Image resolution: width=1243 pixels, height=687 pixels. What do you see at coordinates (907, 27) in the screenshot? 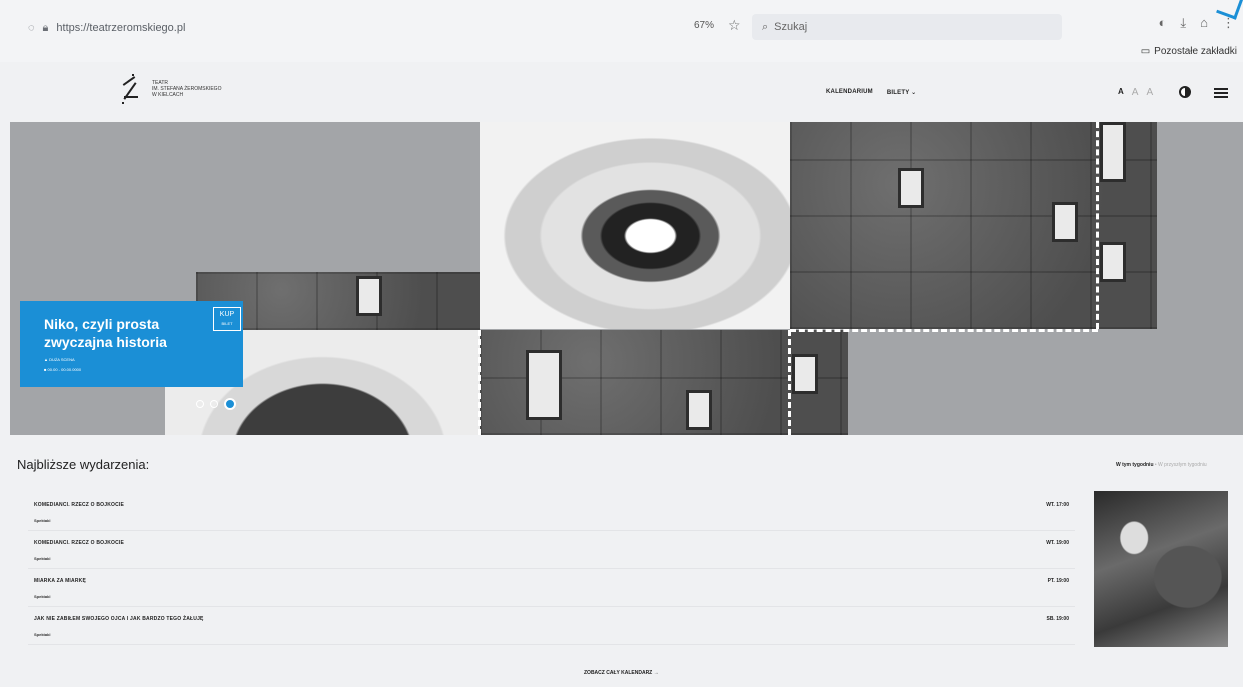
I see `browser-search-input: ⌕ Szukaj` at bounding box center [907, 27].